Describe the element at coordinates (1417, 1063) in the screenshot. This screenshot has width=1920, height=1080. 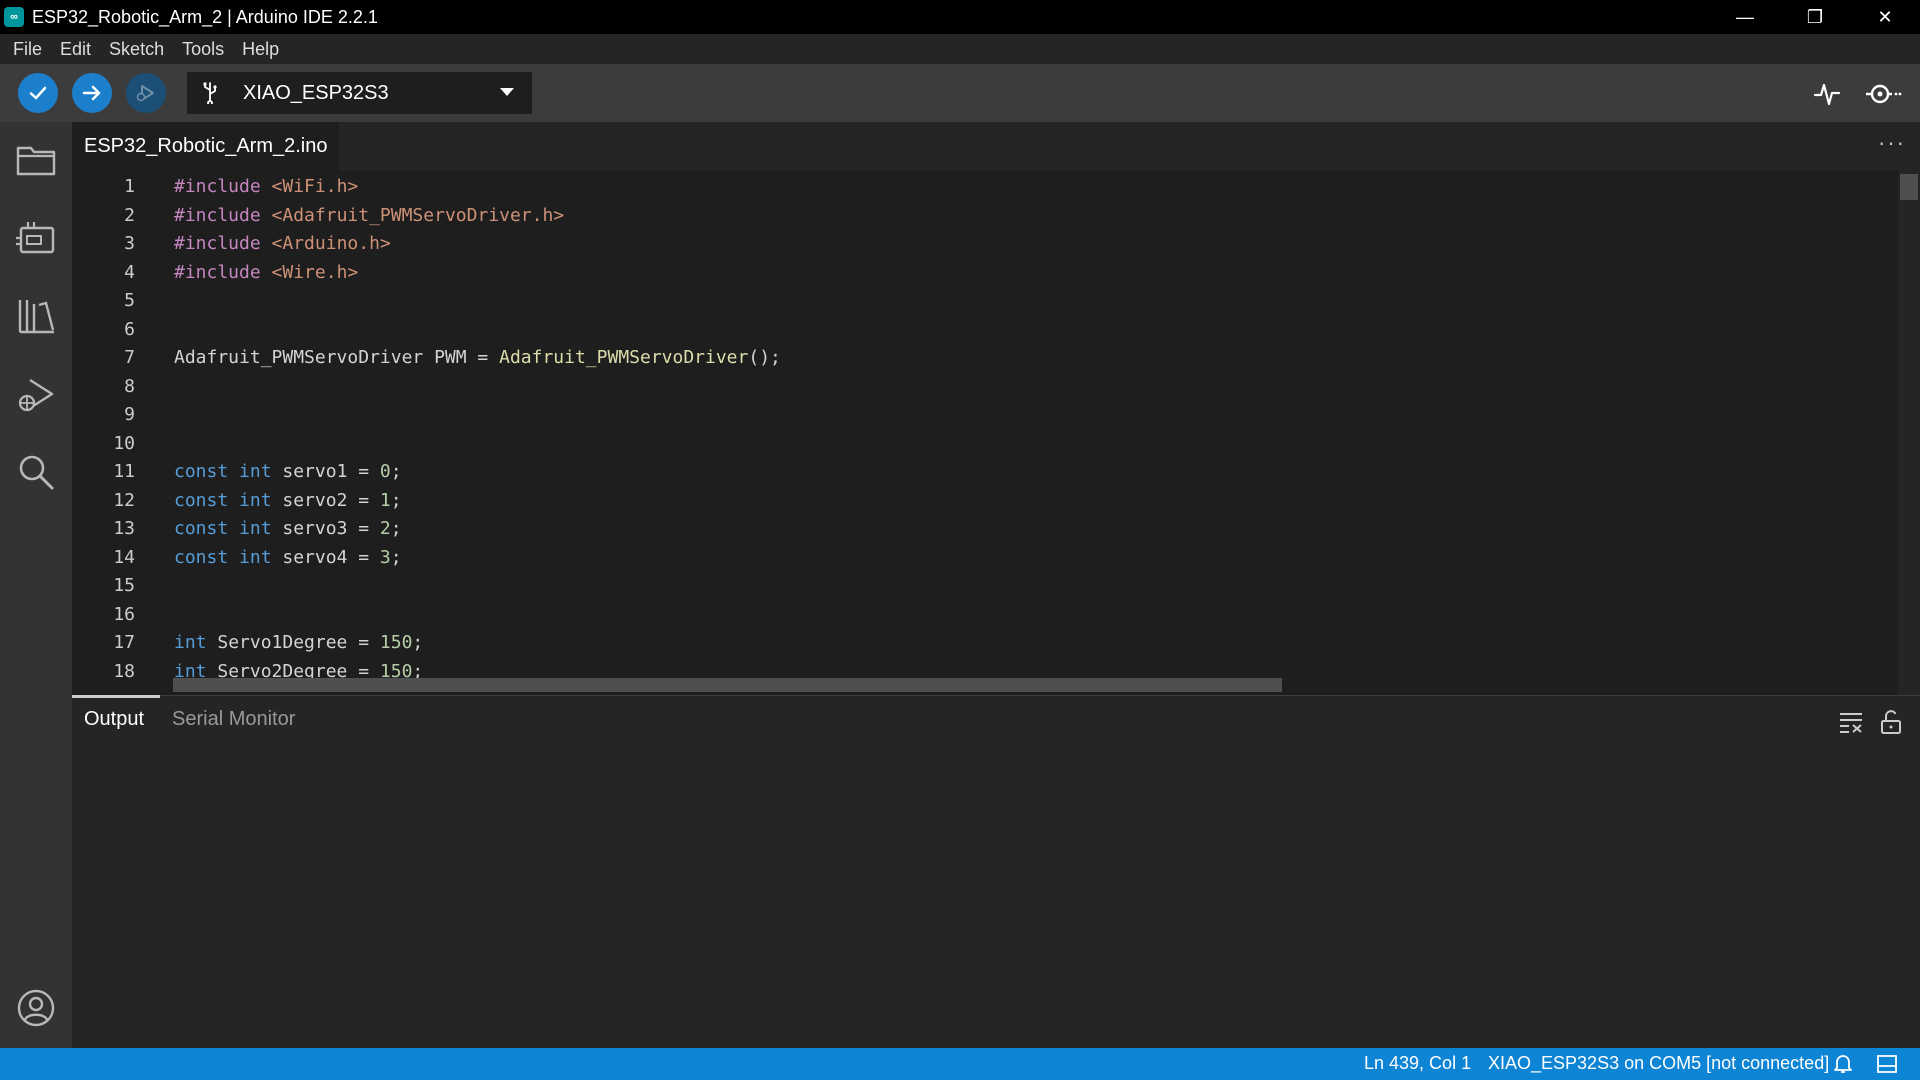
I see `cursor-position: Ln 439, Col 1` at that location.